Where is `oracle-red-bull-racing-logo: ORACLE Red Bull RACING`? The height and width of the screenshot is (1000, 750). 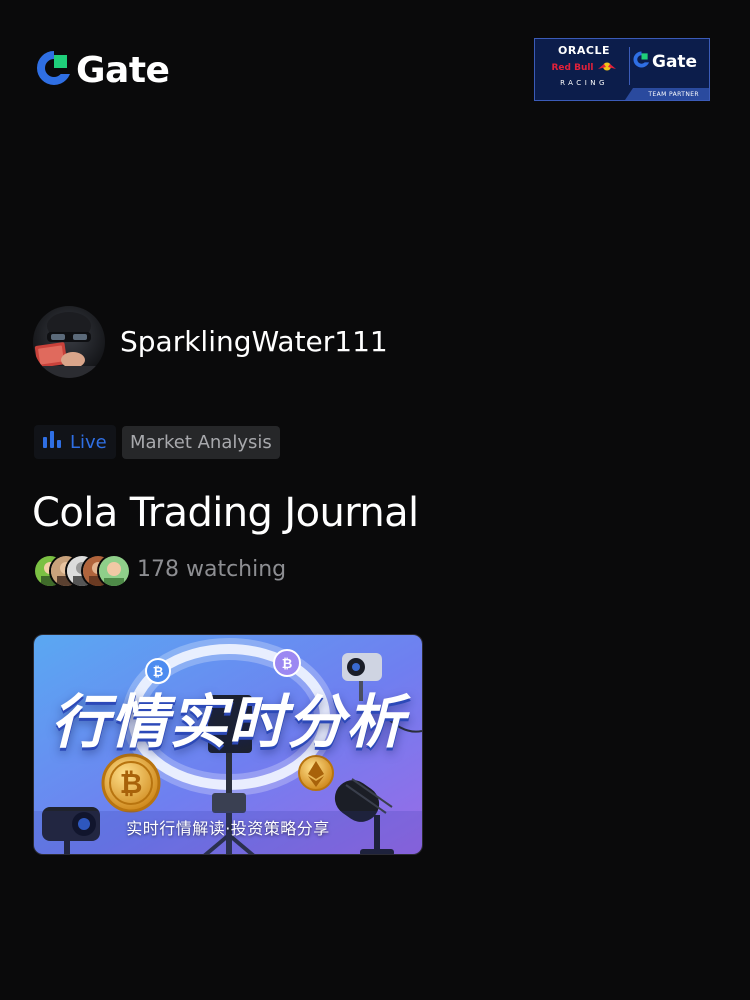 oracle-red-bull-racing-logo: ORACLE Red Bull RACING is located at coordinates (584, 66).